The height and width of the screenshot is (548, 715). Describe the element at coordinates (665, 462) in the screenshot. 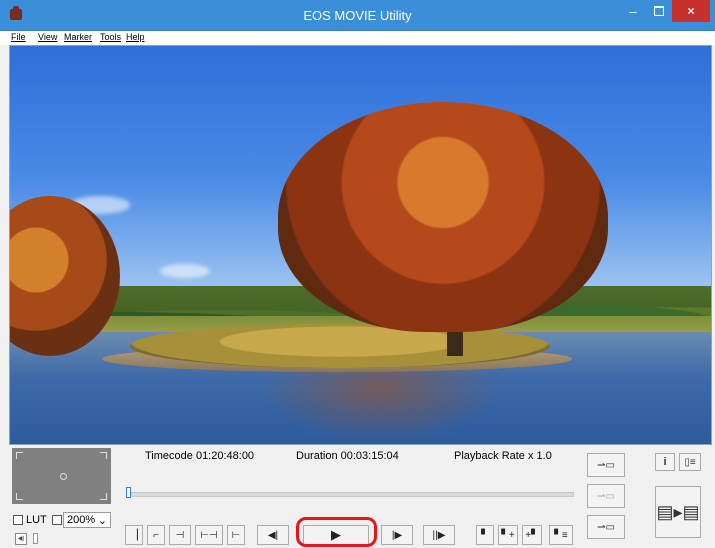

I see `info-icon: i` at that location.